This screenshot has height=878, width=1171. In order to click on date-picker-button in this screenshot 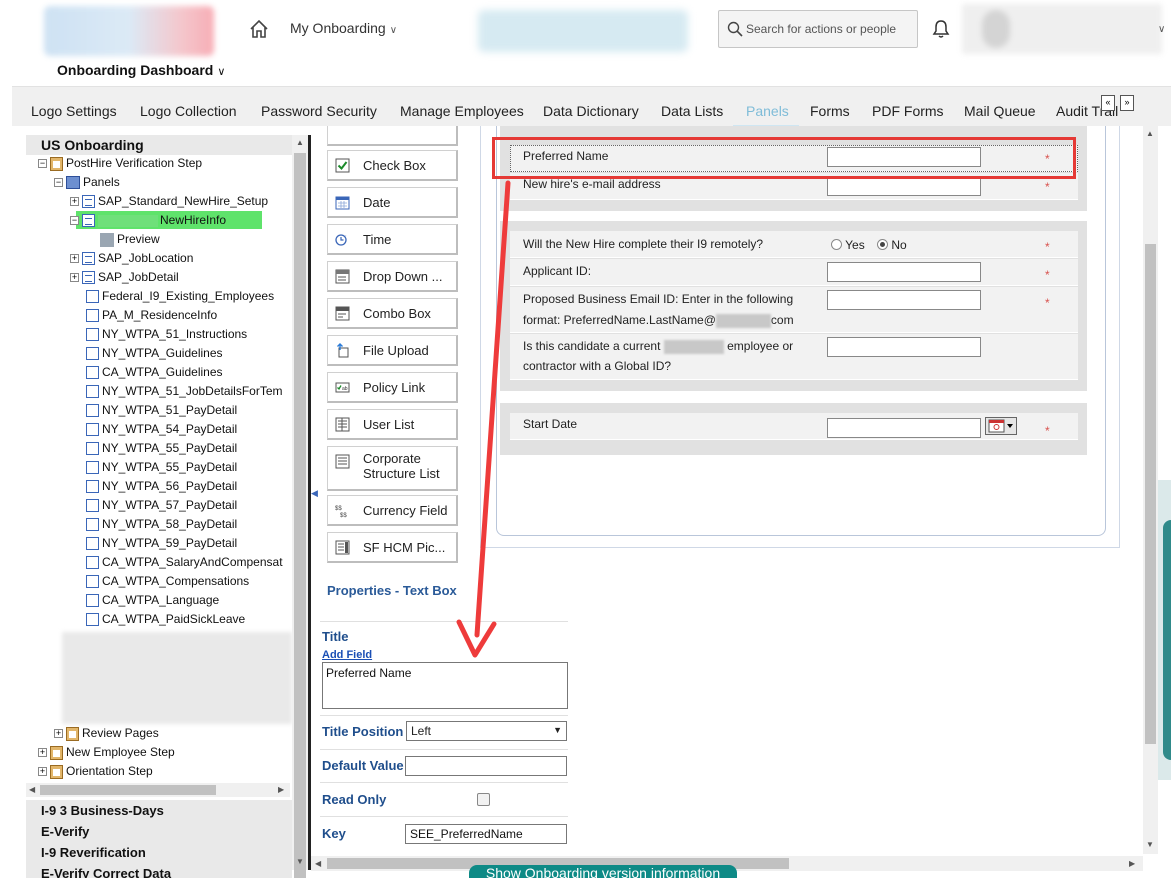, I will do `click(1001, 426)`.